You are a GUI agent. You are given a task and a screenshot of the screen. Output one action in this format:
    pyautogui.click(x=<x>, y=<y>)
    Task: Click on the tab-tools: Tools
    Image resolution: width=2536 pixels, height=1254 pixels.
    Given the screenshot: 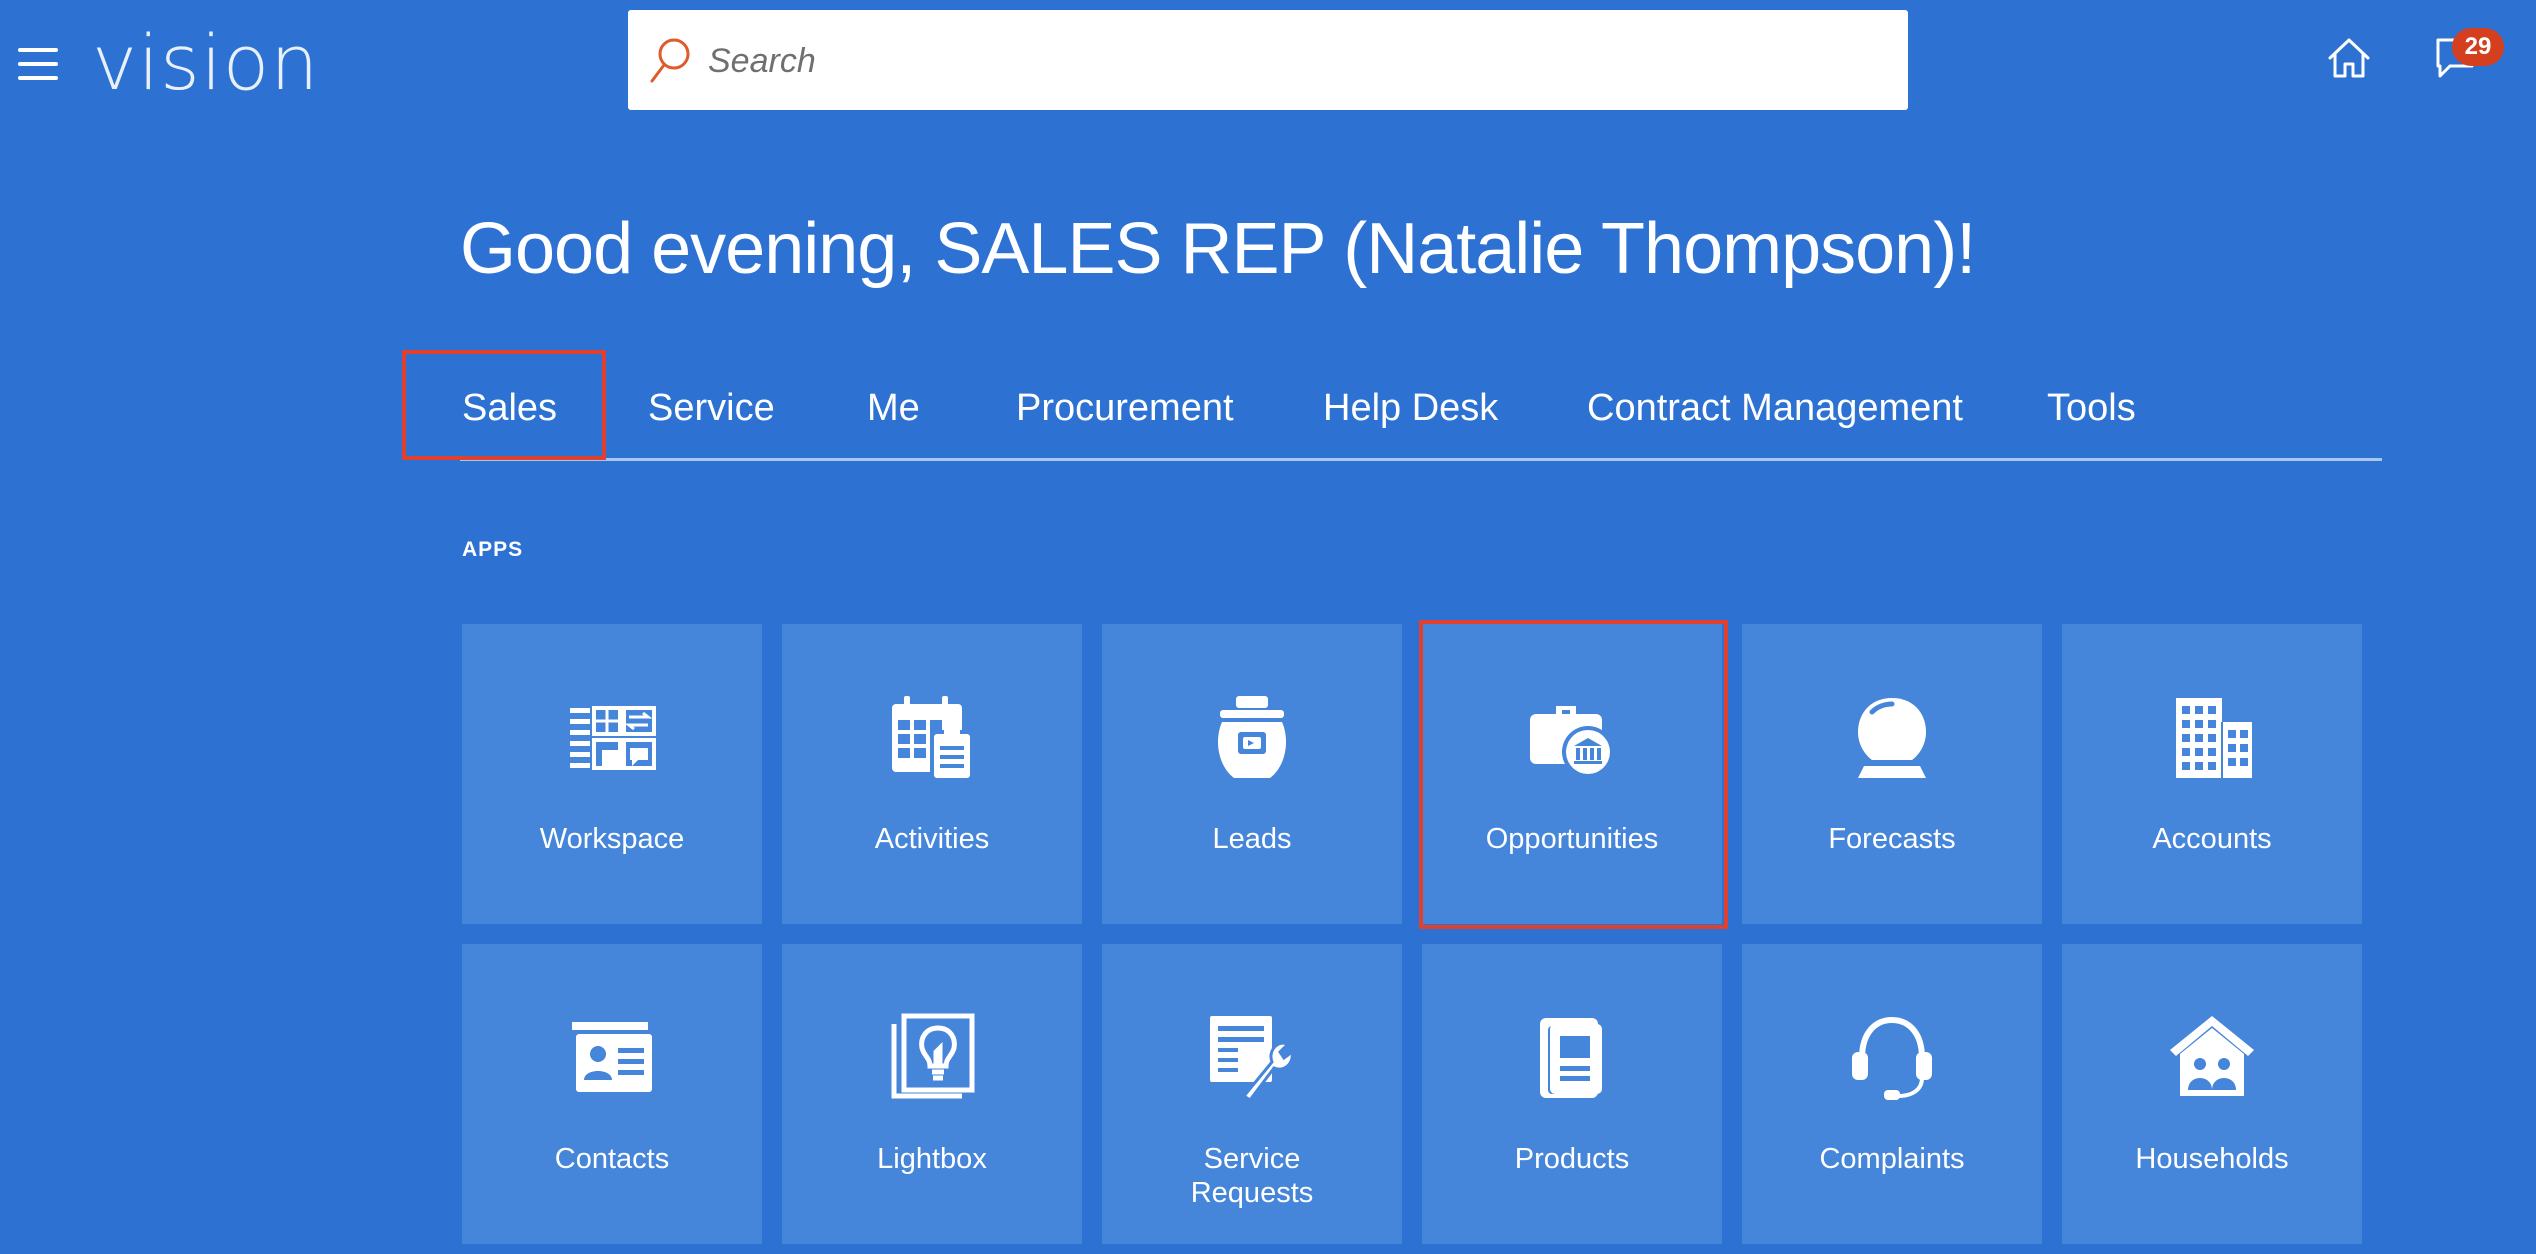 What is the action you would take?
    pyautogui.click(x=2091, y=408)
    